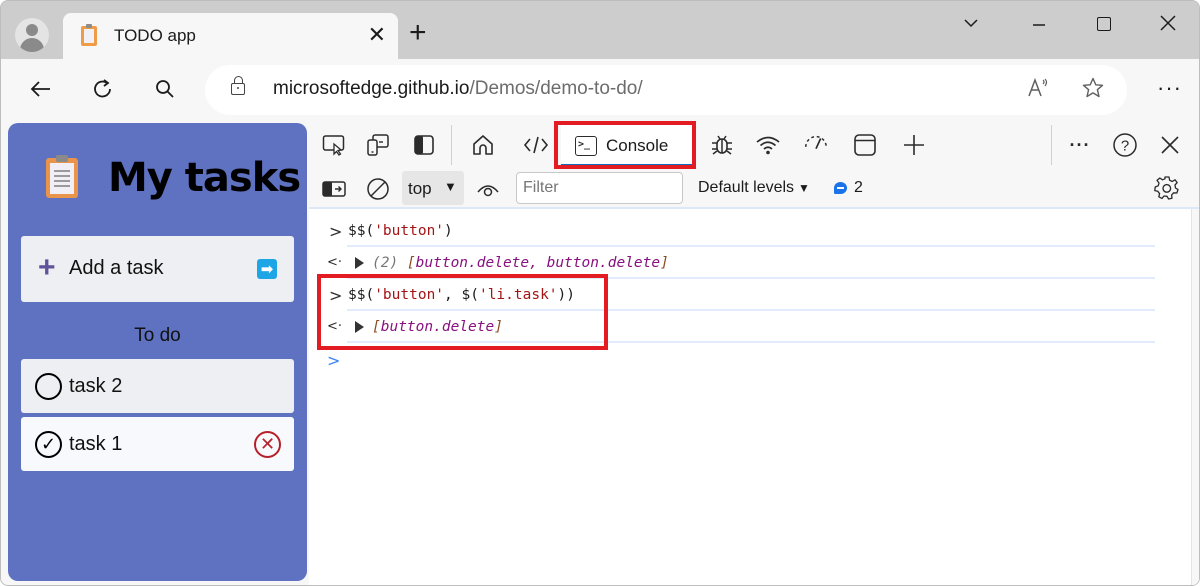  Describe the element at coordinates (722, 145) in the screenshot. I see `sources-bug-icon` at that location.